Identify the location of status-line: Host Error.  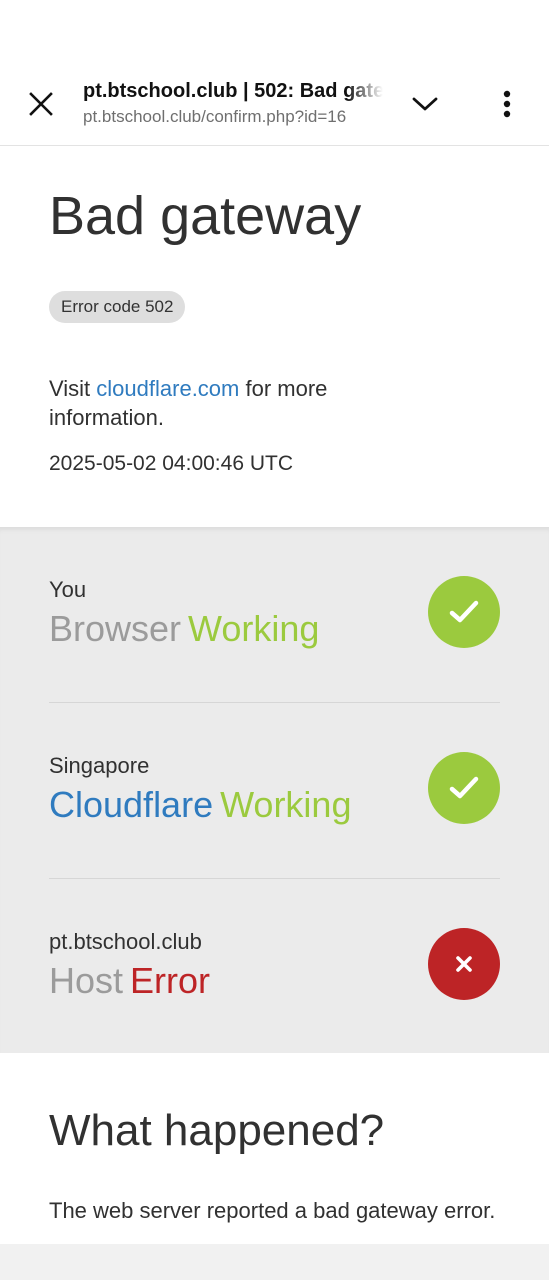
(129, 981).